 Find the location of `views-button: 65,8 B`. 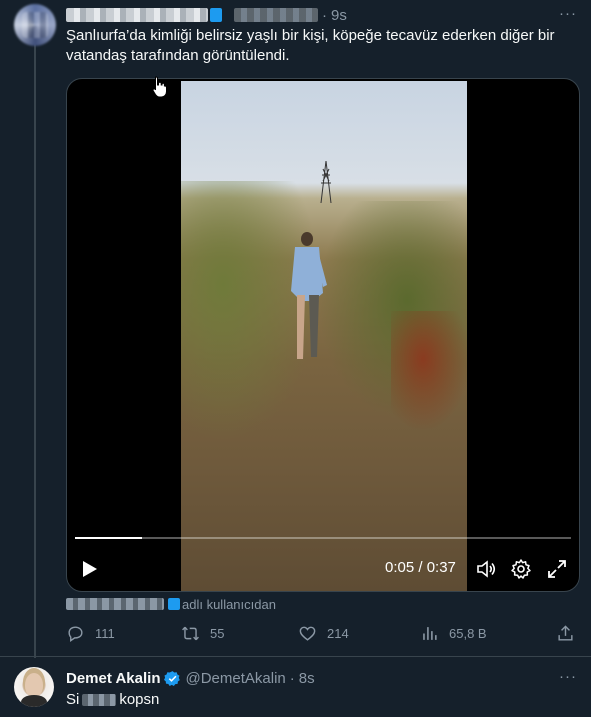

views-button: 65,8 B is located at coordinates (453, 633).